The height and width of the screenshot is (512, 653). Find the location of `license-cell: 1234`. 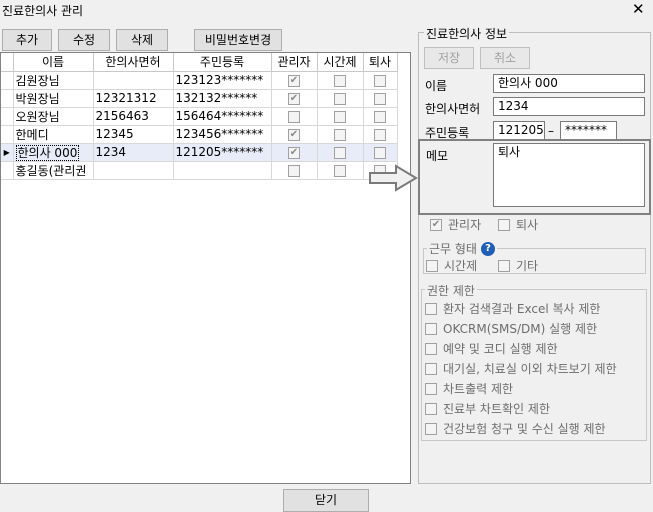

license-cell: 1234 is located at coordinates (133, 152).